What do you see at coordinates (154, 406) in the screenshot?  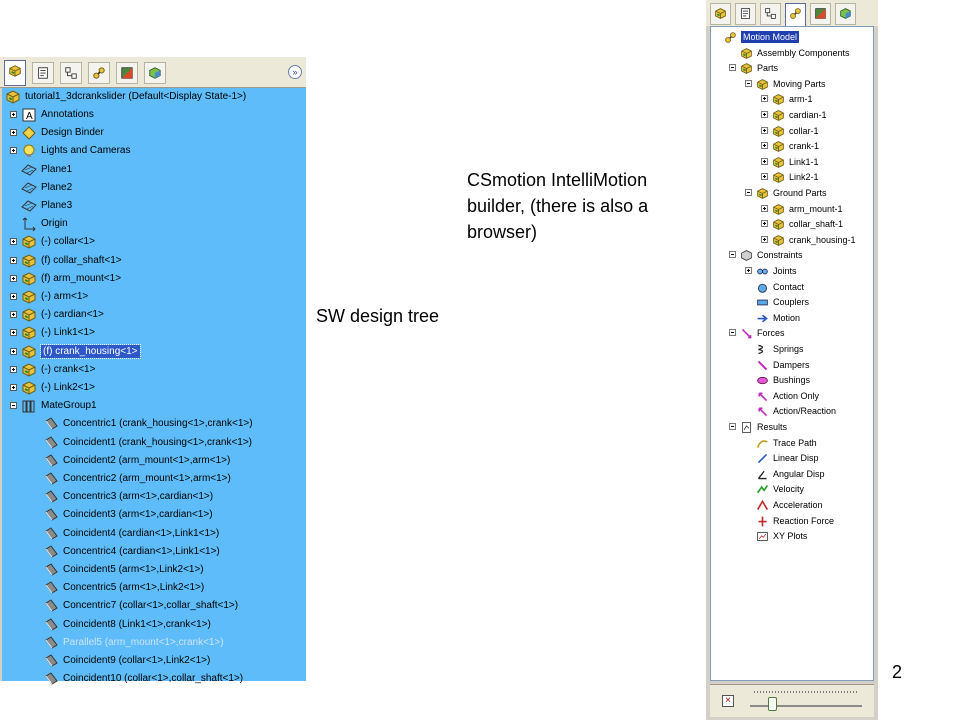 I see `tree-item: MateGroup1` at bounding box center [154, 406].